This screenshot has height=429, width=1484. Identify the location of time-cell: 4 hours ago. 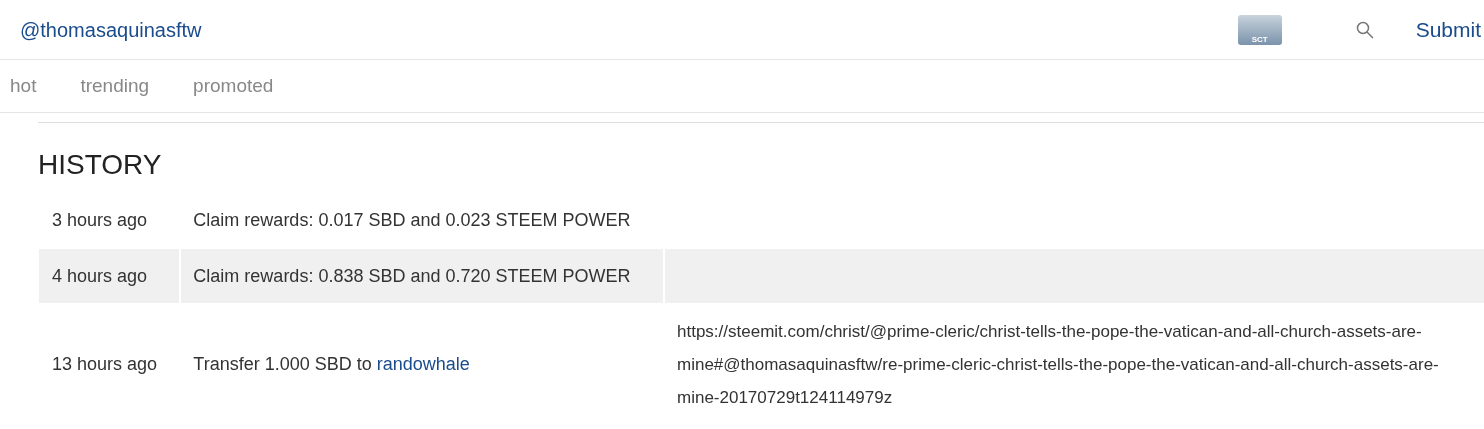
(109, 276).